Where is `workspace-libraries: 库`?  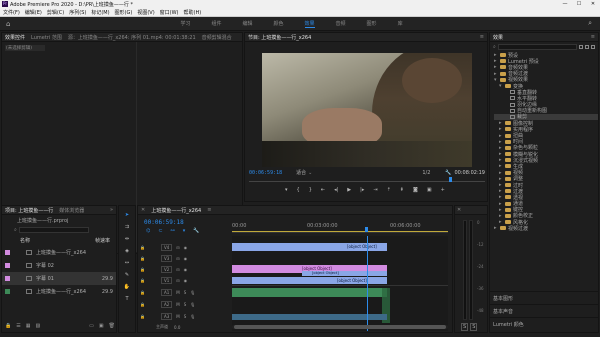
workspace-libraries: 库 is located at coordinates (400, 23).